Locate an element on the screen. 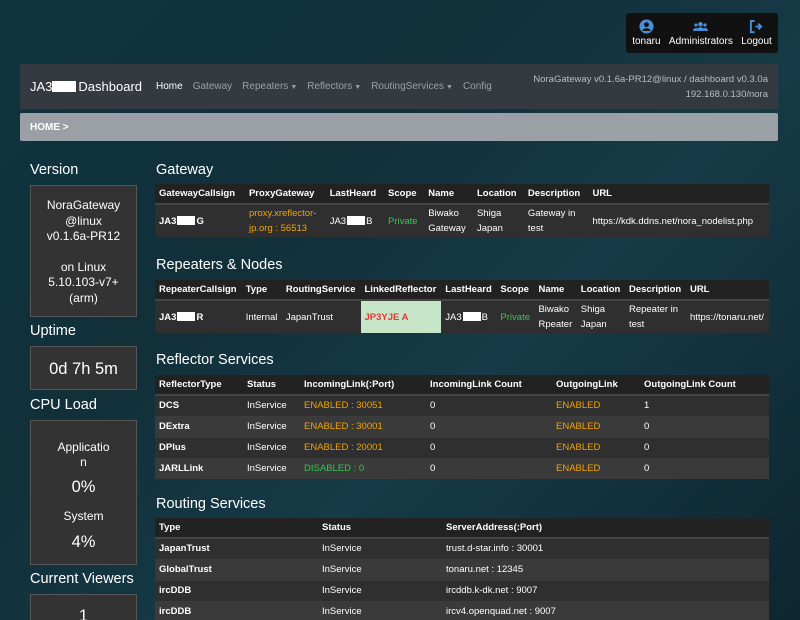 The height and width of the screenshot is (620, 800). brand-prefix: JA3 is located at coordinates (41, 86).